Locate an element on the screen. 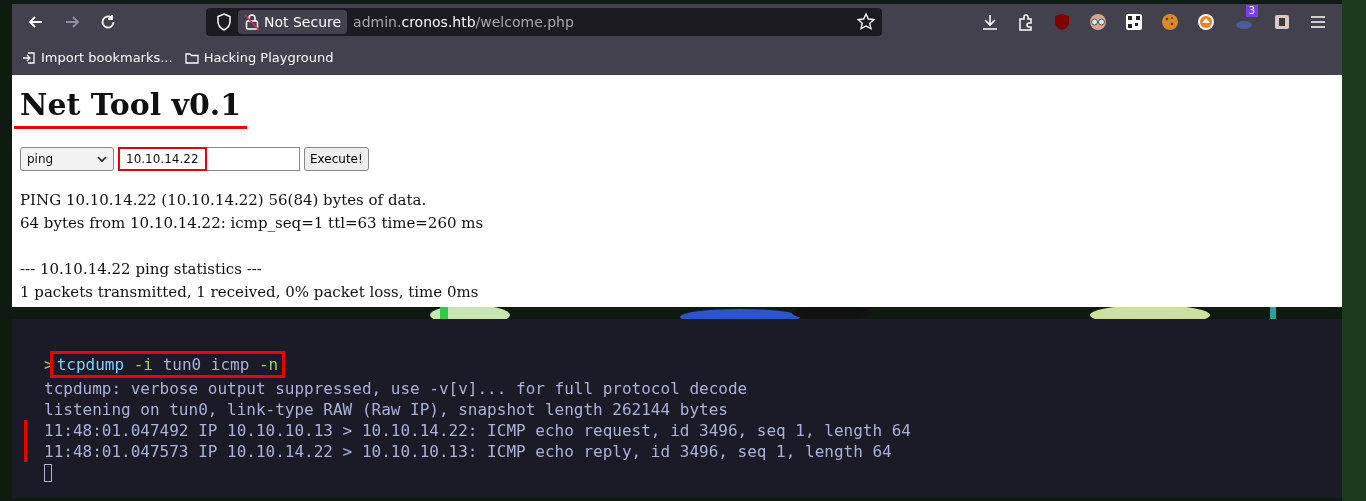 The width and height of the screenshot is (1366, 501). address-bar: Not Secure admin.cronos.htb/welcome.php is located at coordinates (544, 22).